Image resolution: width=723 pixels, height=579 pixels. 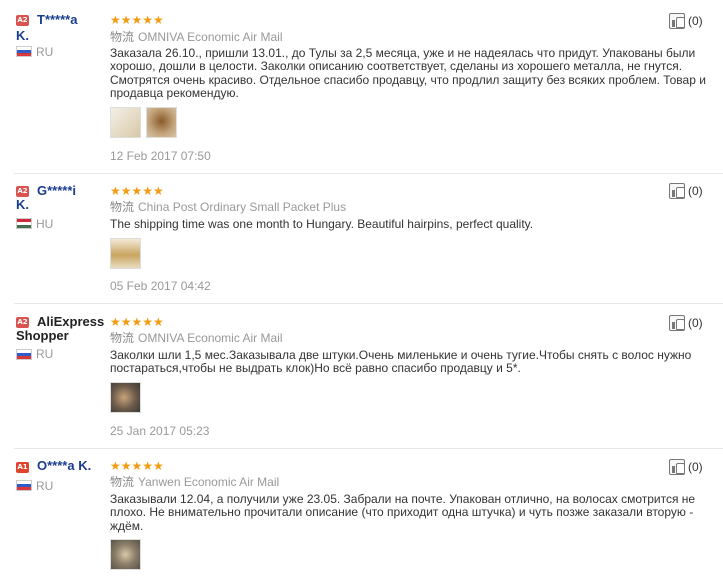 I want to click on review-date: 05 Feb 2017 04:42, so click(x=160, y=286).